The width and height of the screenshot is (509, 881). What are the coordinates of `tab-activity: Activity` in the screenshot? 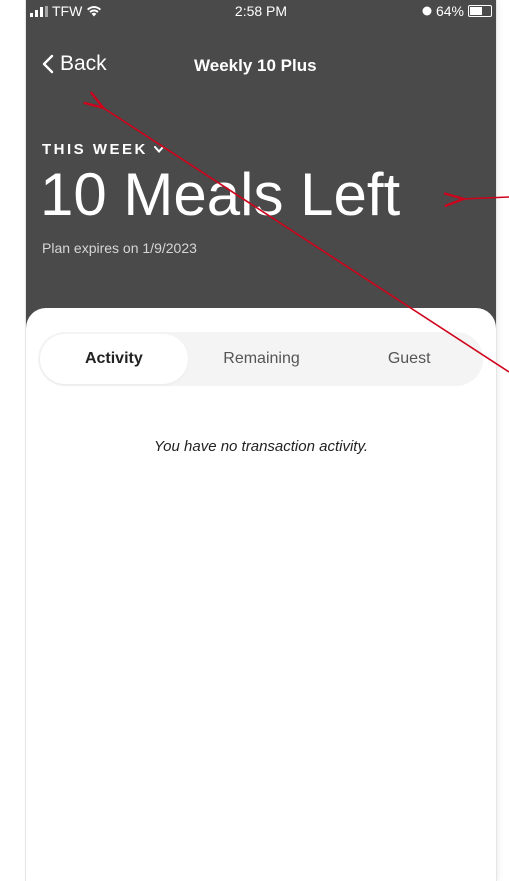 It's located at (114, 359).